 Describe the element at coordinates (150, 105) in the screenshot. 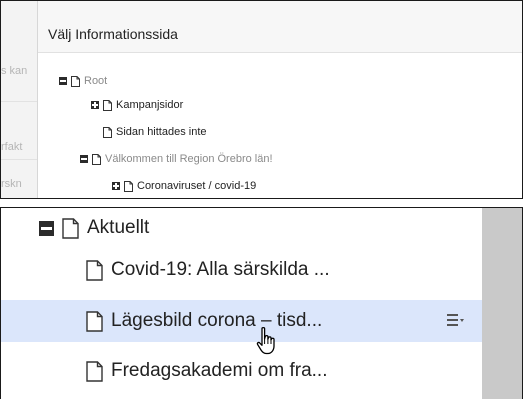

I see `tree-node-label: Kampanjsidor` at that location.